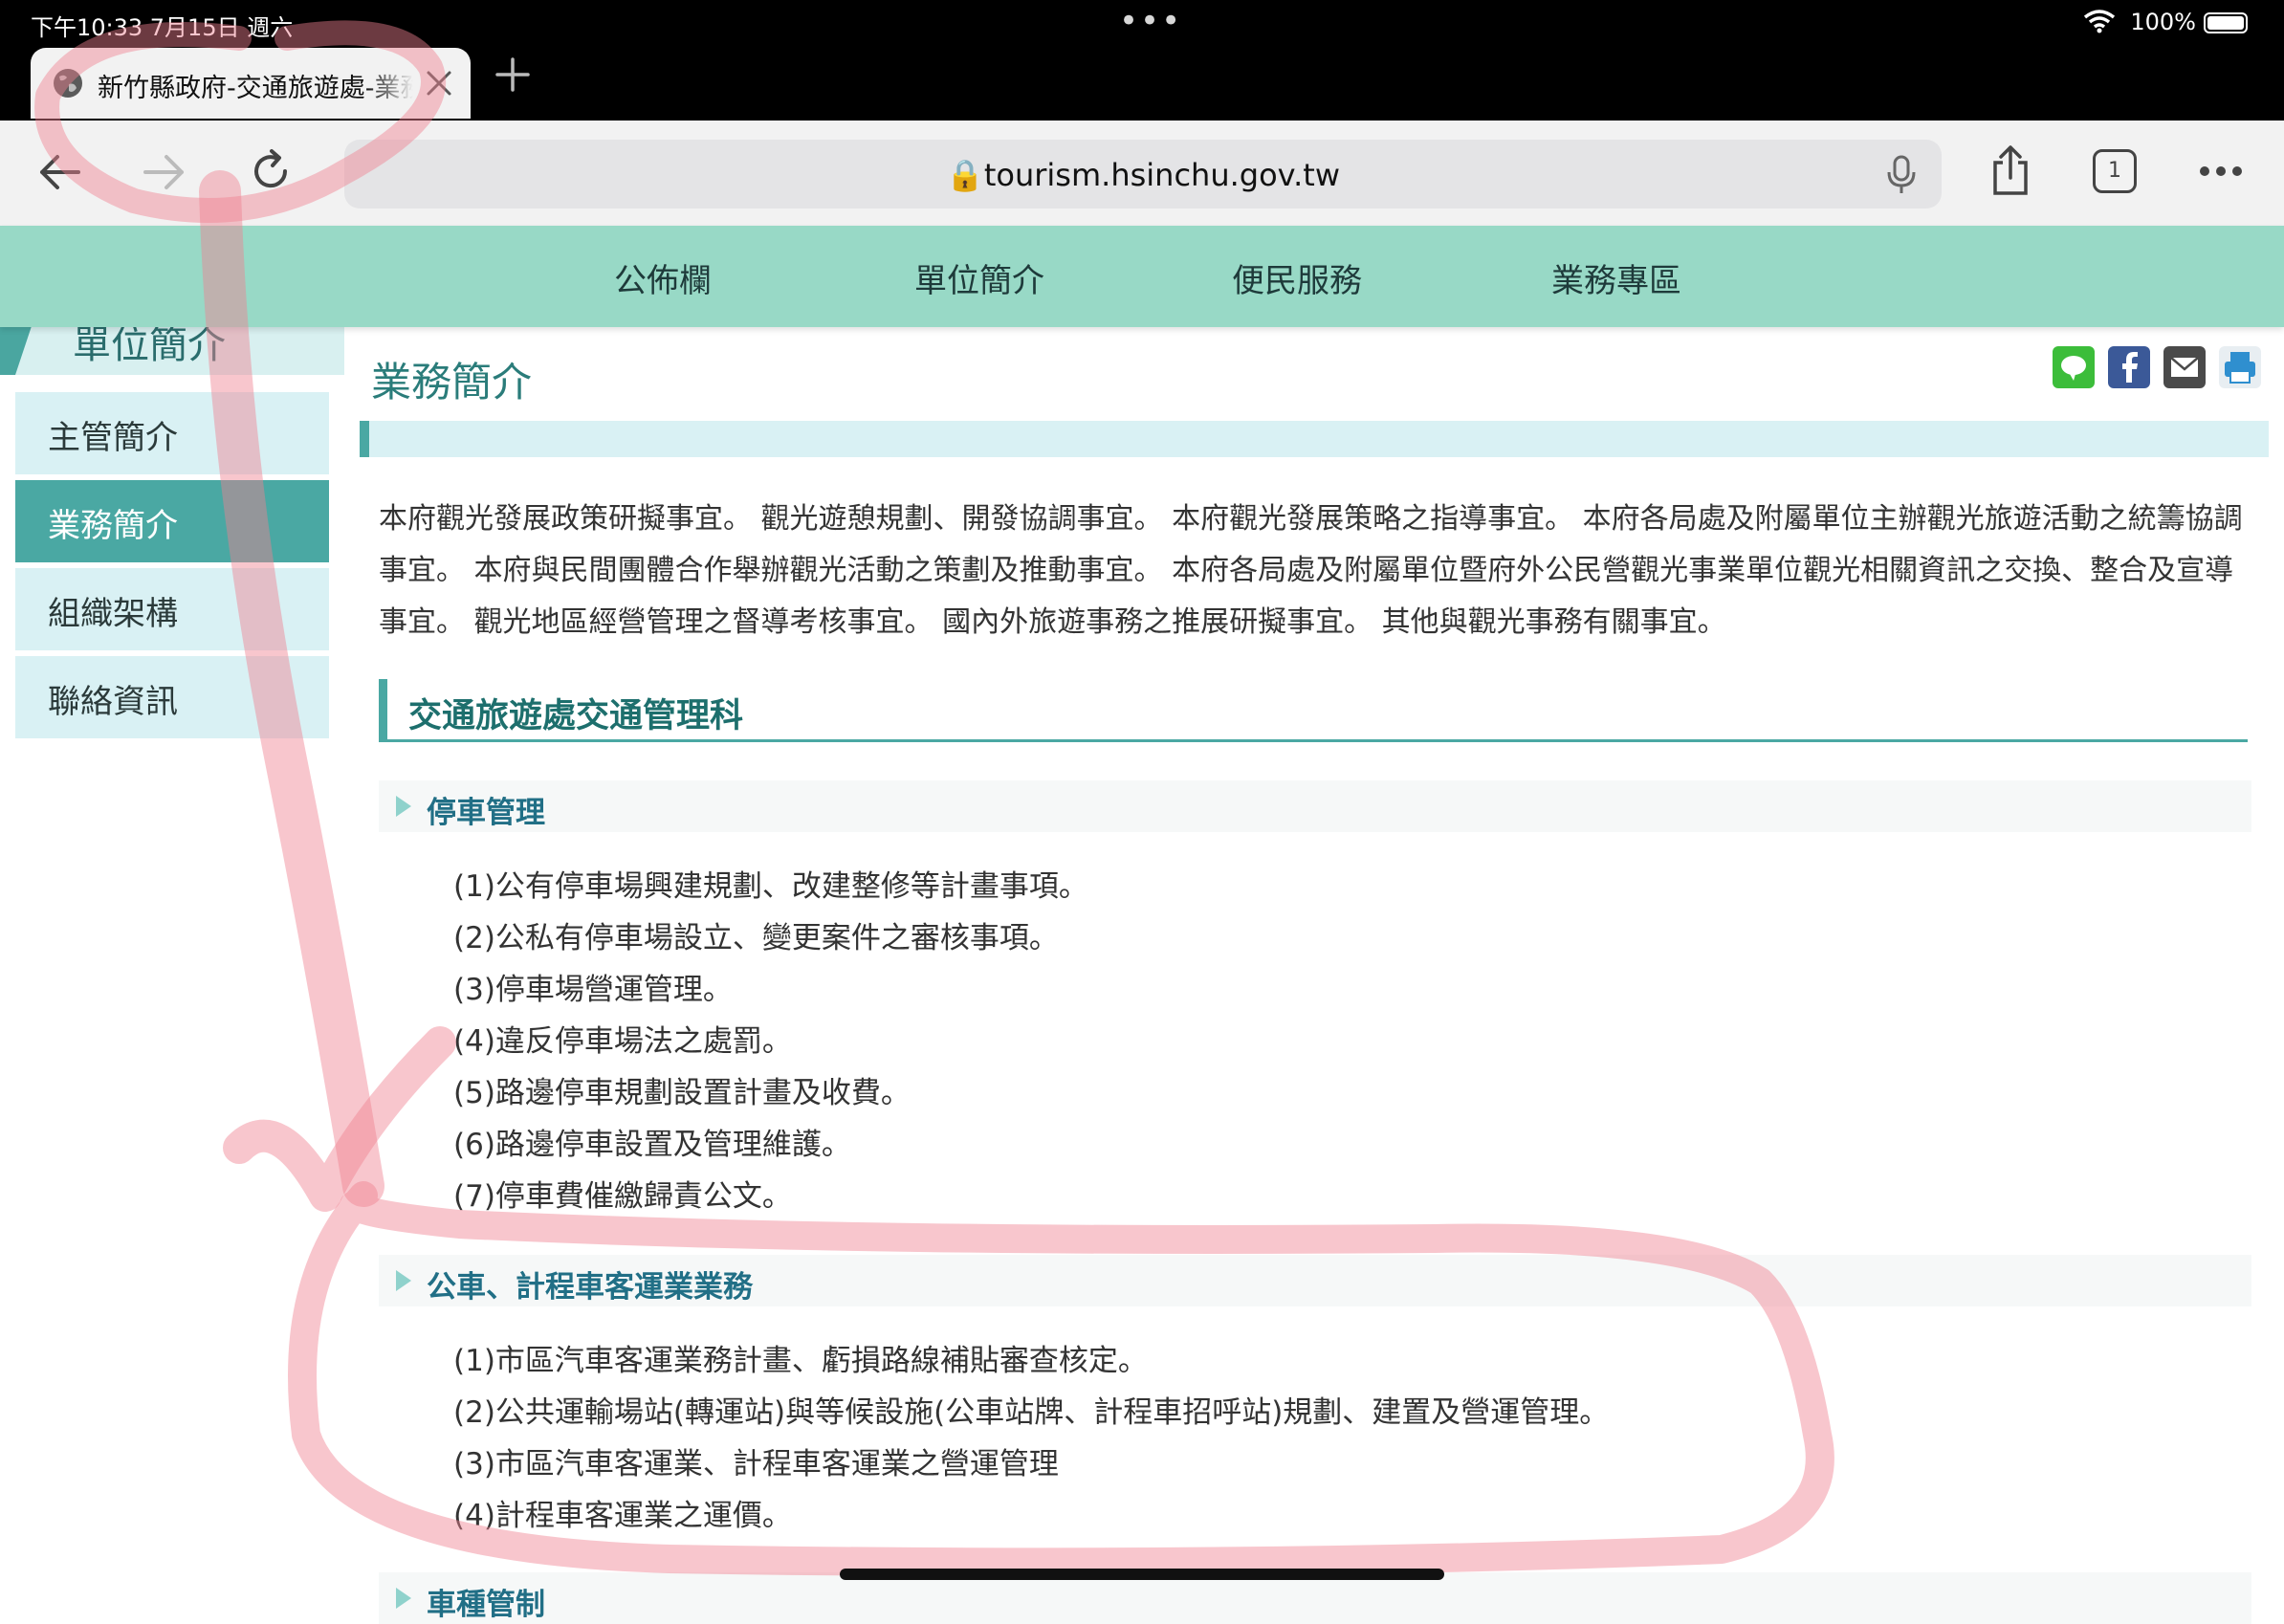 The width and height of the screenshot is (2284, 1624). What do you see at coordinates (800, 1361) in the screenshot?
I see `list-item: (1)市區汽車客運業務計畫、虧損路線補貼審查核定。` at bounding box center [800, 1361].